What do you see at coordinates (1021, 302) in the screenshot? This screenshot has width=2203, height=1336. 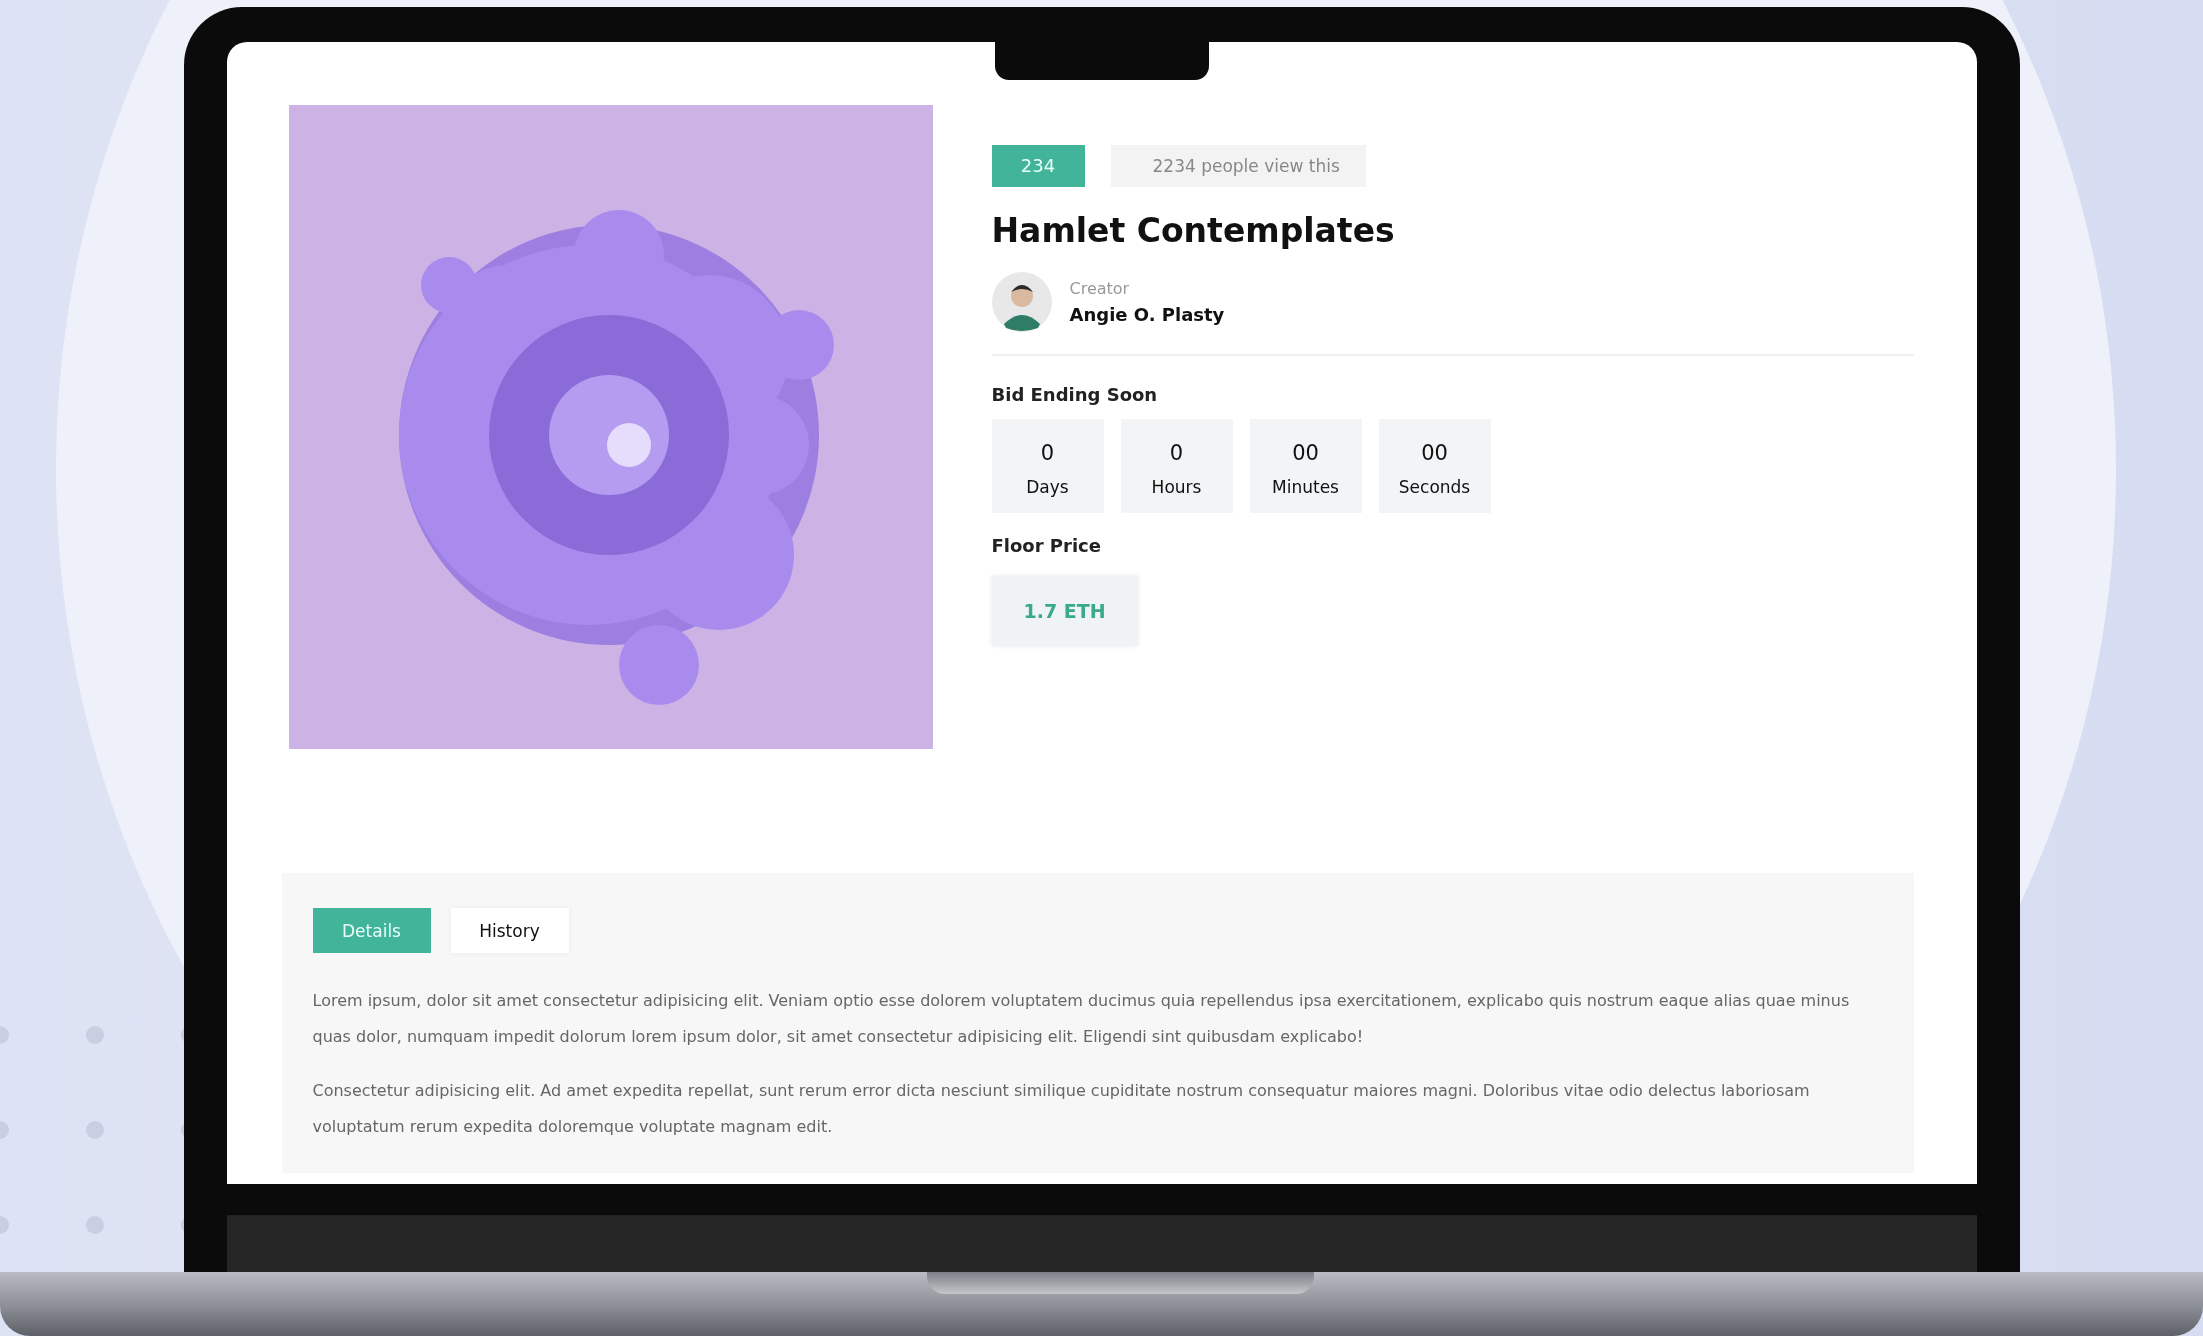 I see `avatar-icon` at bounding box center [1021, 302].